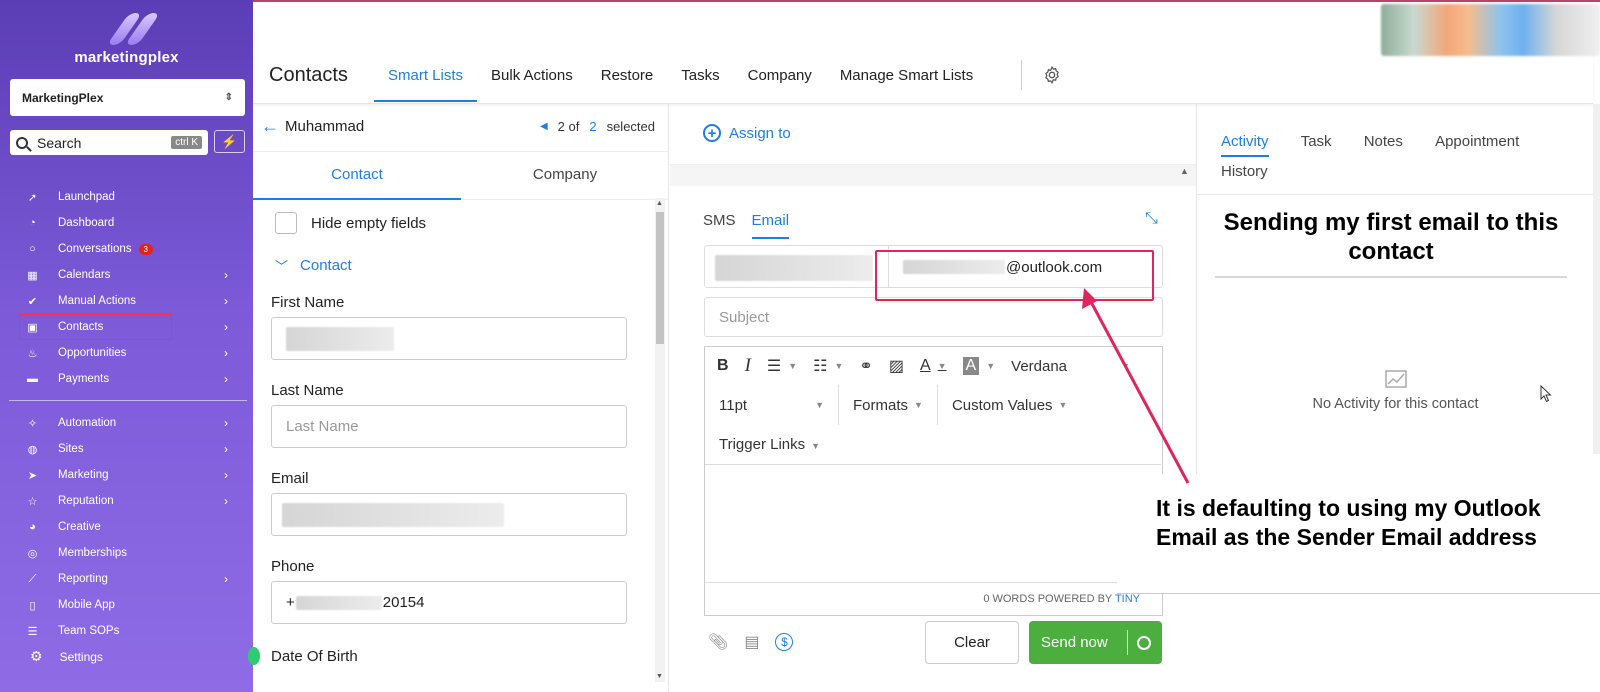 The width and height of the screenshot is (1600, 692). I want to click on unread-badge: 3, so click(145, 249).